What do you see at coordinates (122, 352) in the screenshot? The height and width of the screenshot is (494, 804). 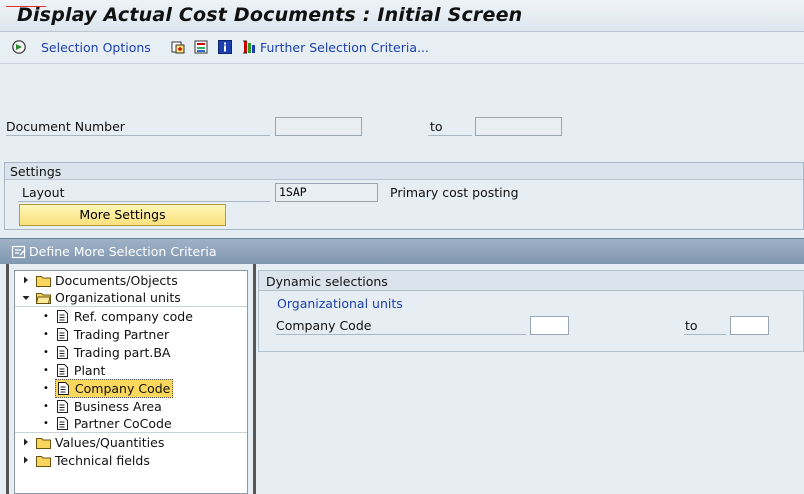 I see `tree-label: Trading part.BA` at bounding box center [122, 352].